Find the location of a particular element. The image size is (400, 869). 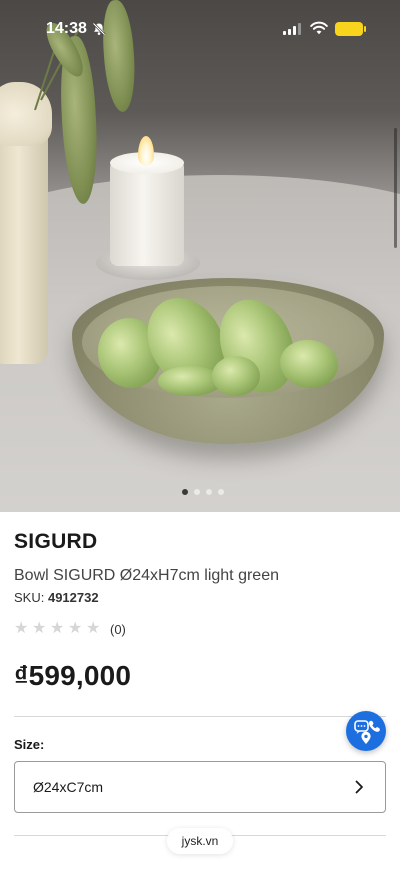

divider is located at coordinates (200, 716).